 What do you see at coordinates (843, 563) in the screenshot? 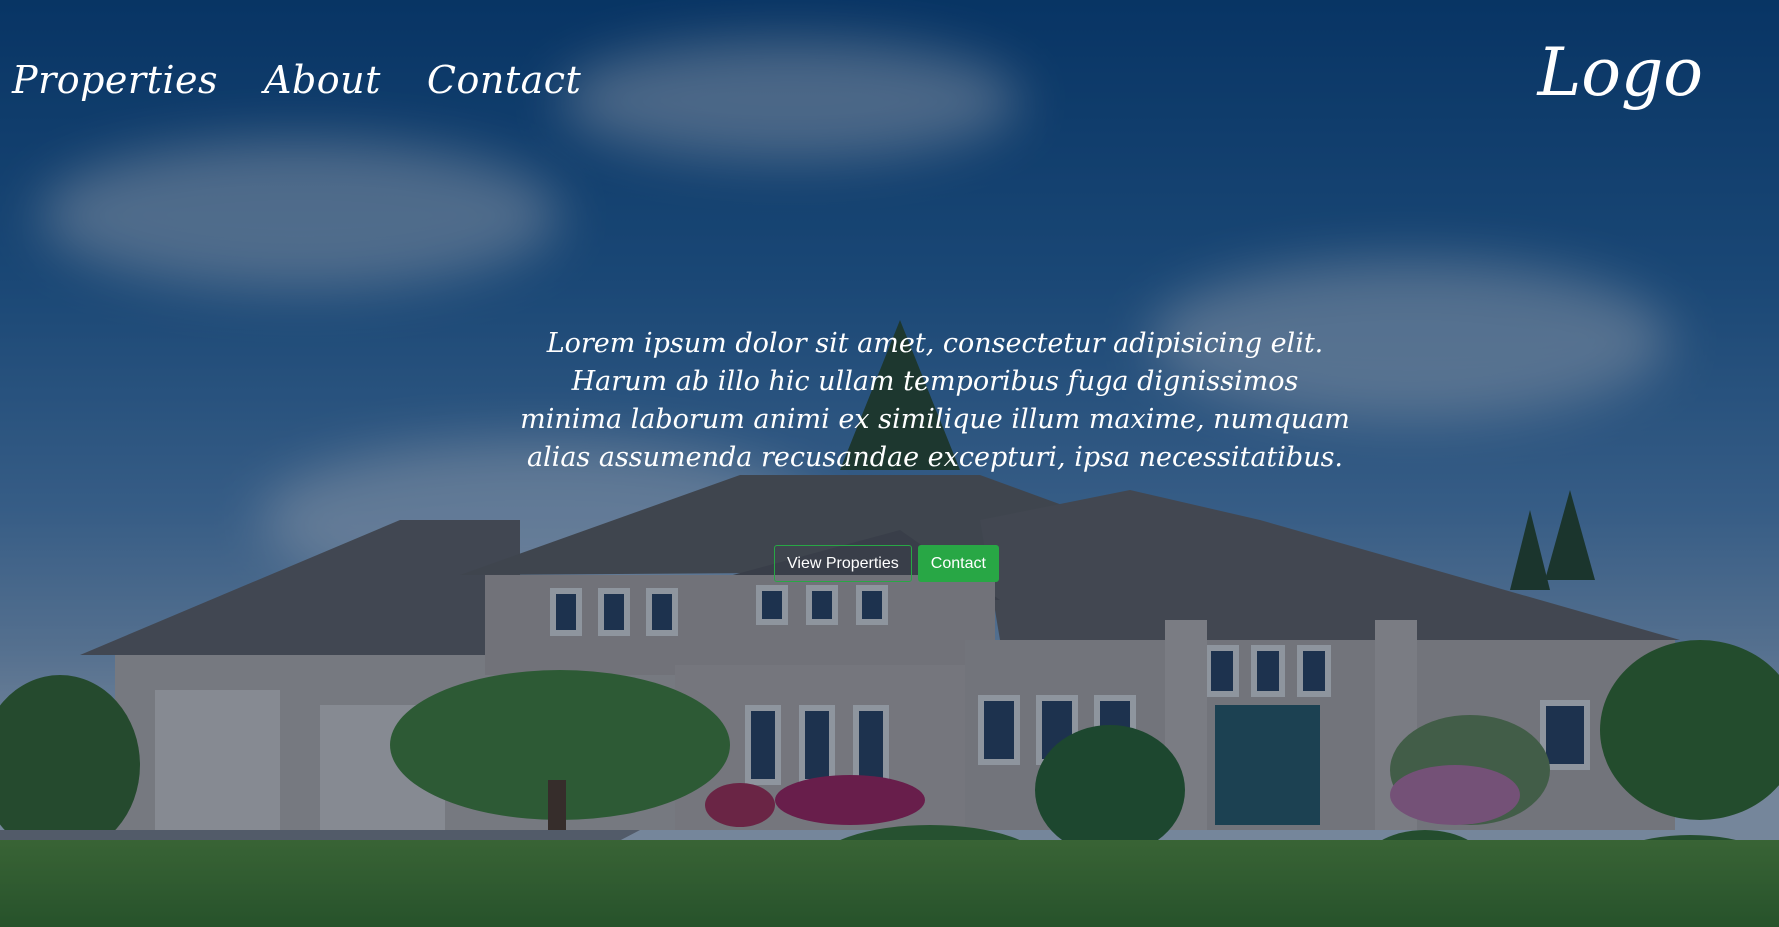
I see `view-properties-button: View Properties` at bounding box center [843, 563].